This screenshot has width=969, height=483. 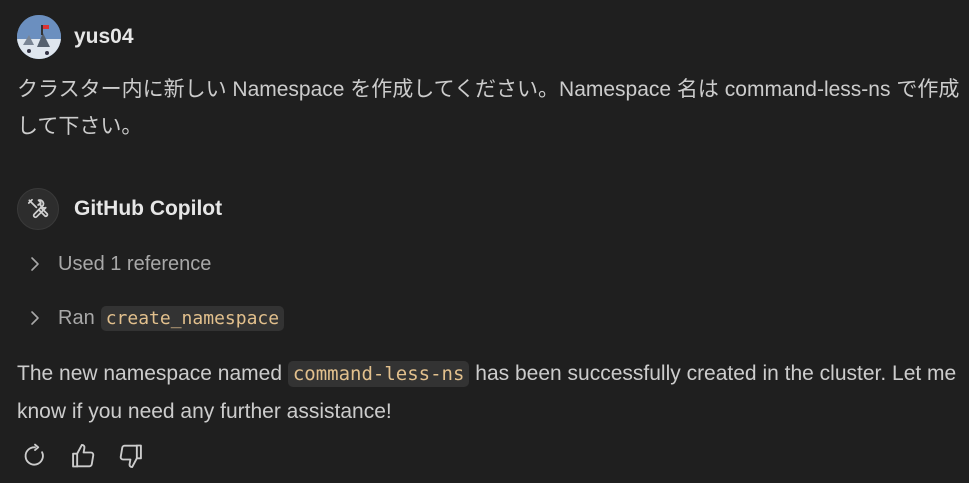 I want to click on used-references-label: Used 1 reference, so click(x=135, y=263).